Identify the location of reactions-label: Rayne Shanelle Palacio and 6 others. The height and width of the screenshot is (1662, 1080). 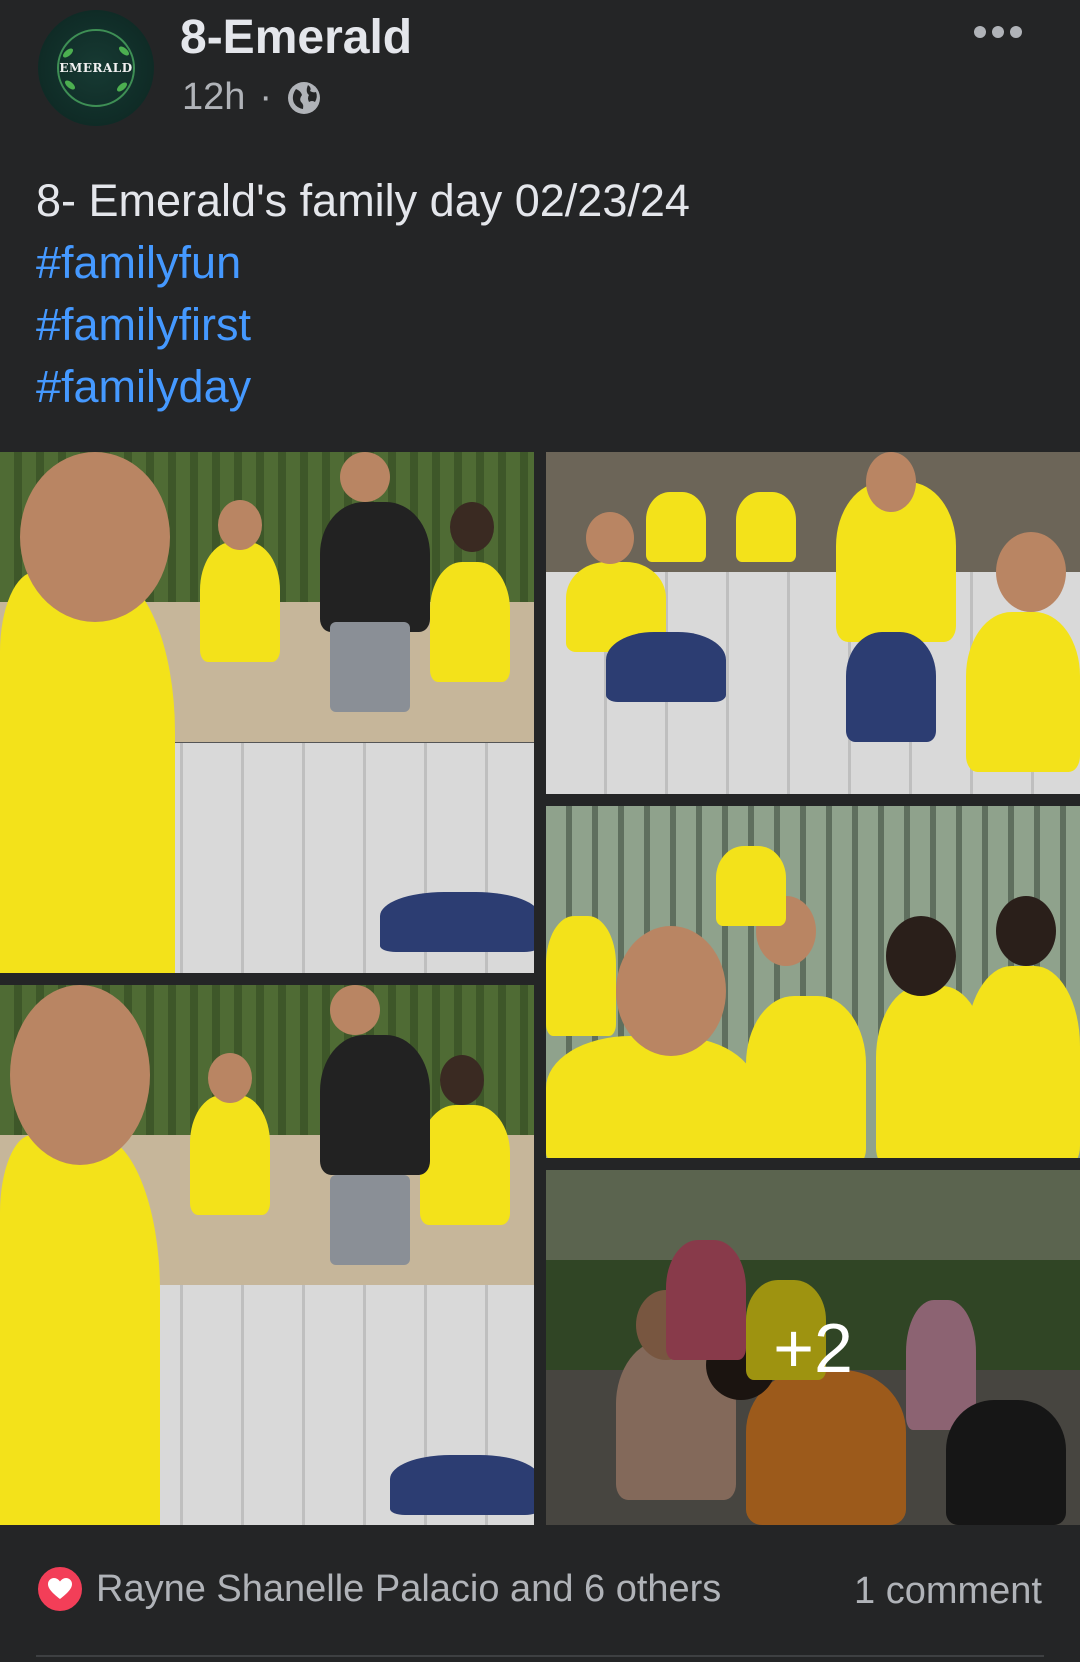
(409, 1588).